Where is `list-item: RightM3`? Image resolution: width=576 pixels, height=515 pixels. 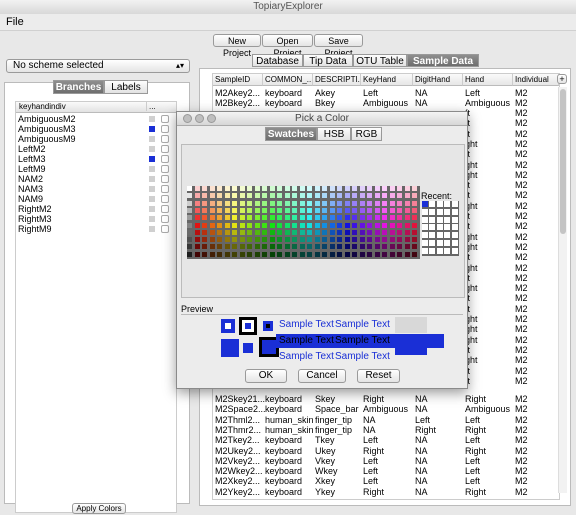
list-item: RightM3 is located at coordinates (96, 219).